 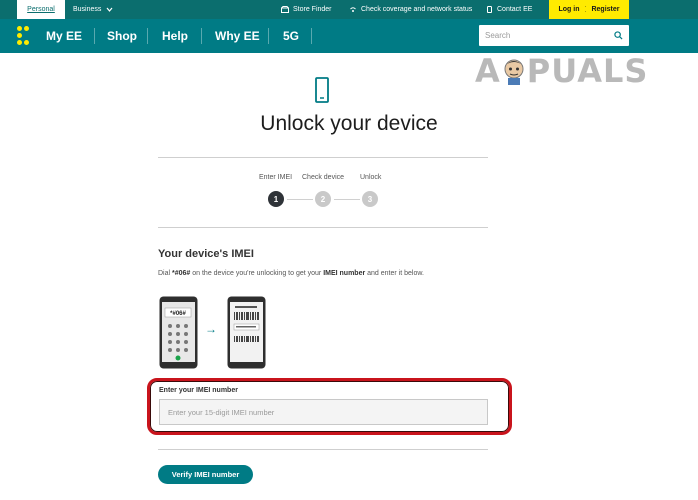 I want to click on dial-code-text: *#06#, so click(x=178, y=314).